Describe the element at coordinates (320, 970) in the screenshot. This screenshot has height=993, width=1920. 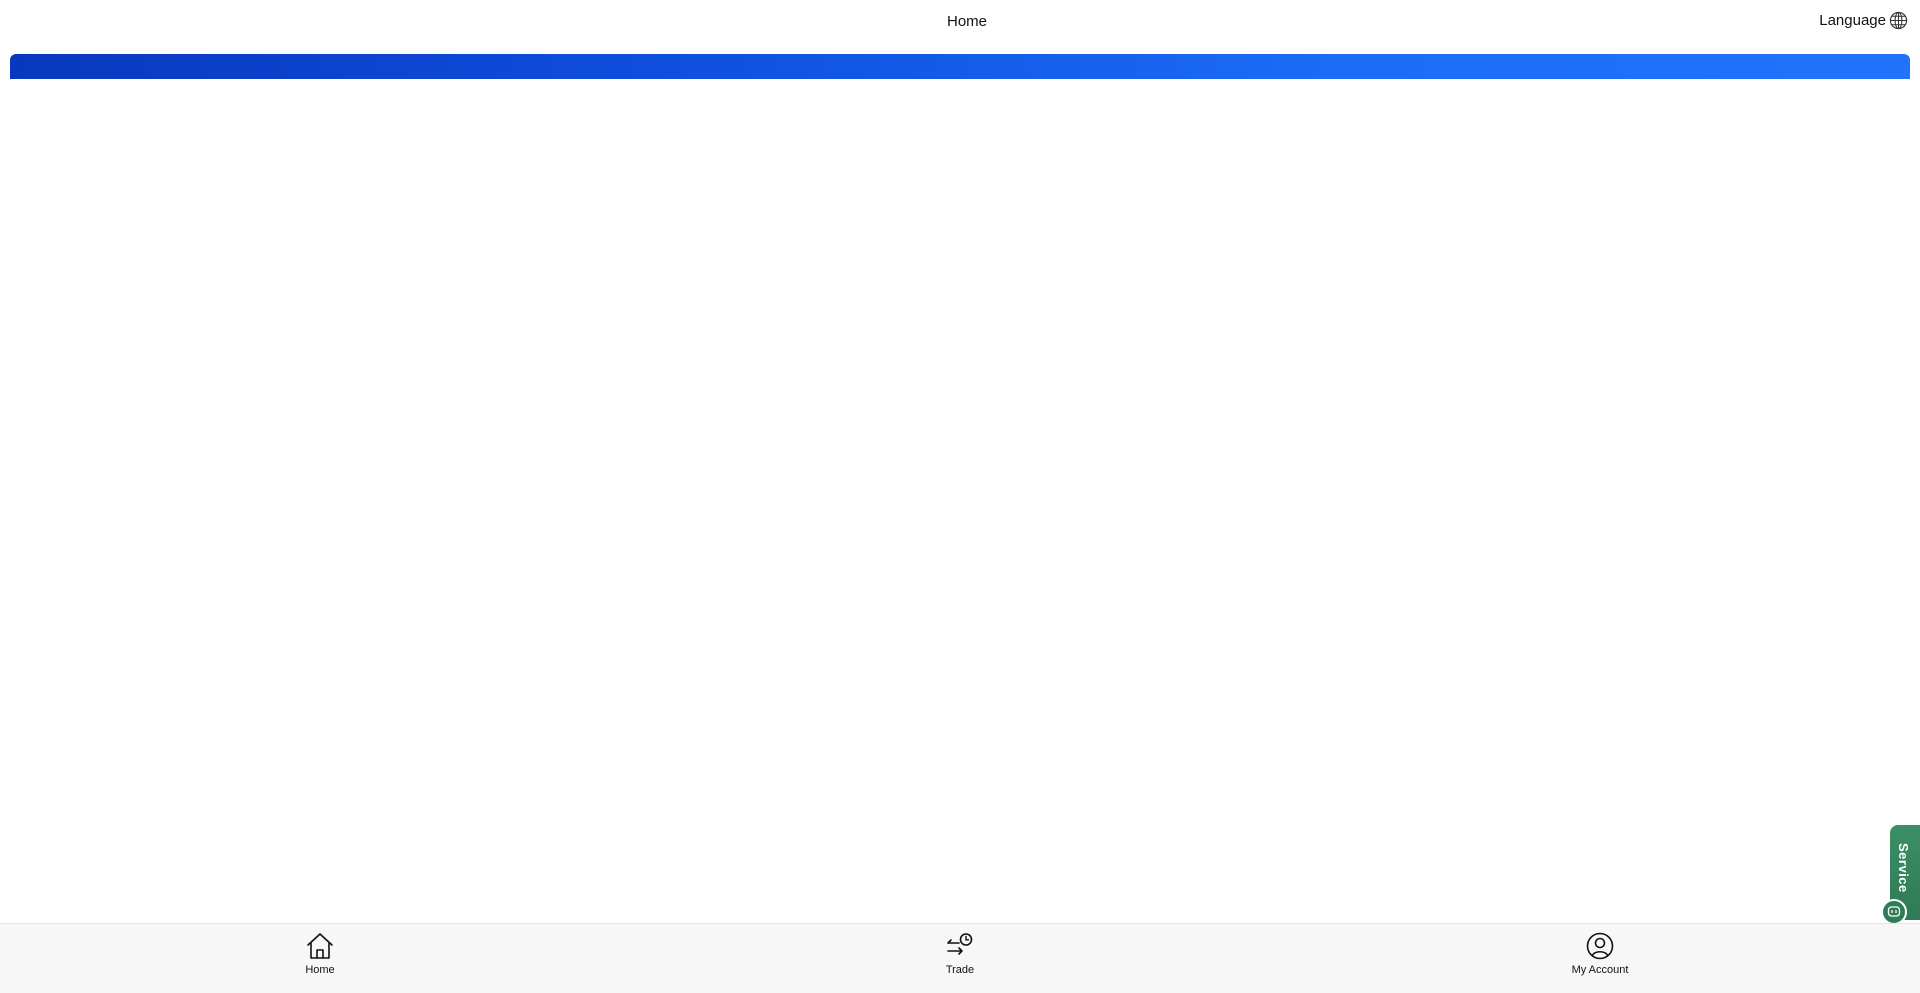
I see `nav-label-home: Home` at that location.